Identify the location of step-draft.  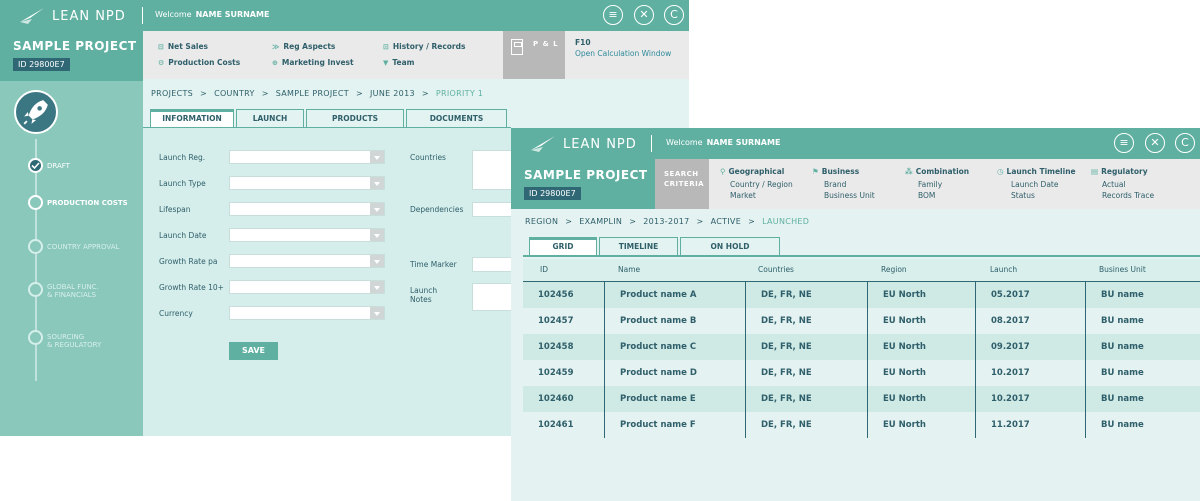
(35, 165).